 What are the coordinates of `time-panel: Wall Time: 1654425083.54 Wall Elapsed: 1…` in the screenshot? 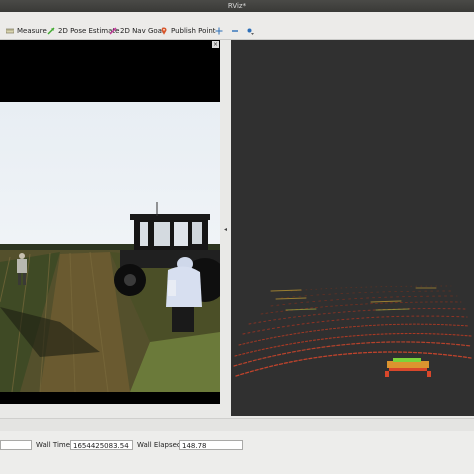 It's located at (237, 452).